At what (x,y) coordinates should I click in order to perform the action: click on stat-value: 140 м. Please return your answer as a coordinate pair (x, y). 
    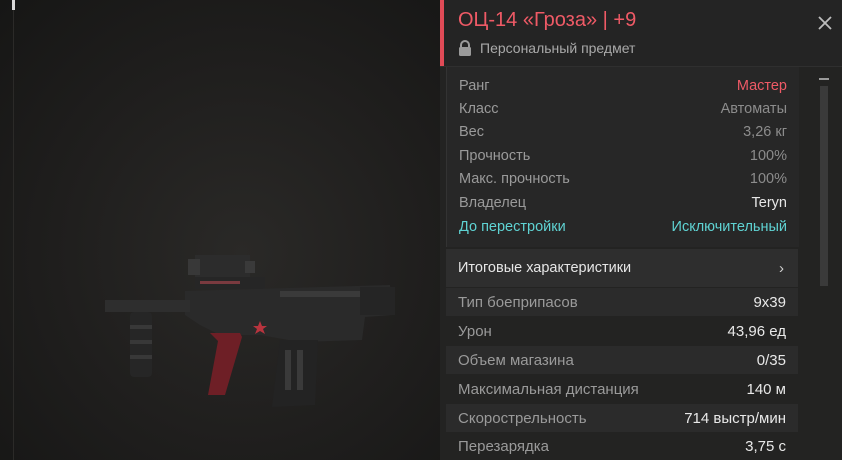
    Looking at the image, I should click on (766, 389).